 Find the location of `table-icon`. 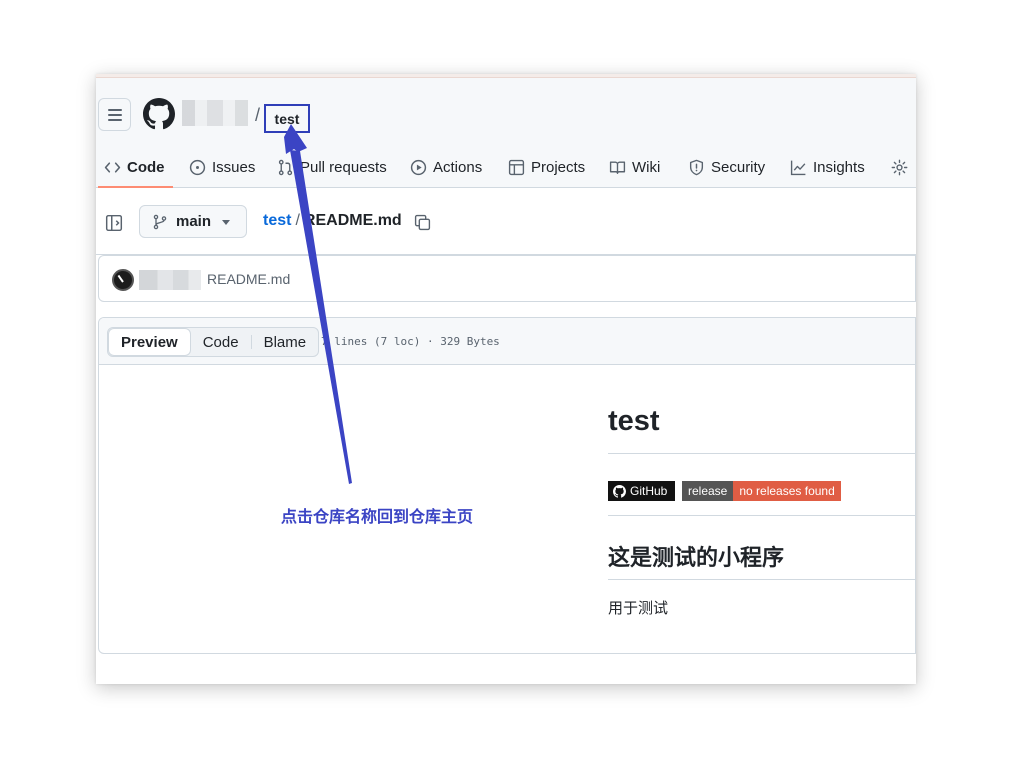

table-icon is located at coordinates (516, 167).